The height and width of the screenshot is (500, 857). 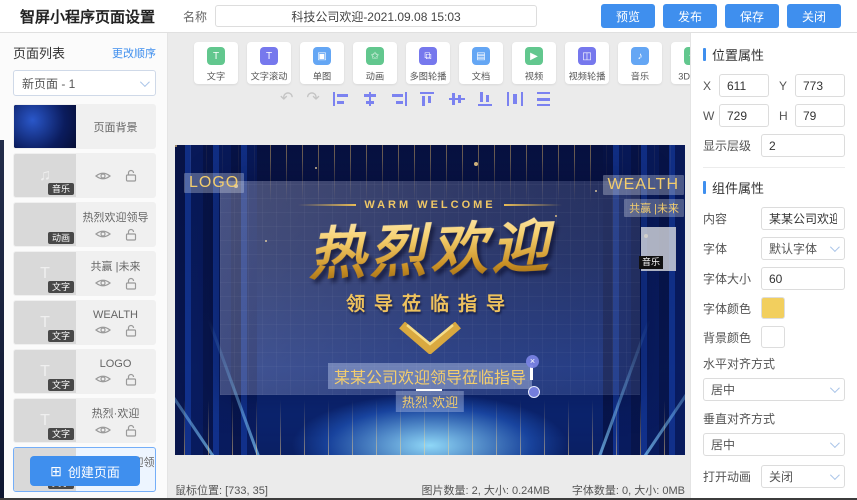 What do you see at coordinates (715, 249) in the screenshot?
I see `font-label: 字体` at bounding box center [715, 249].